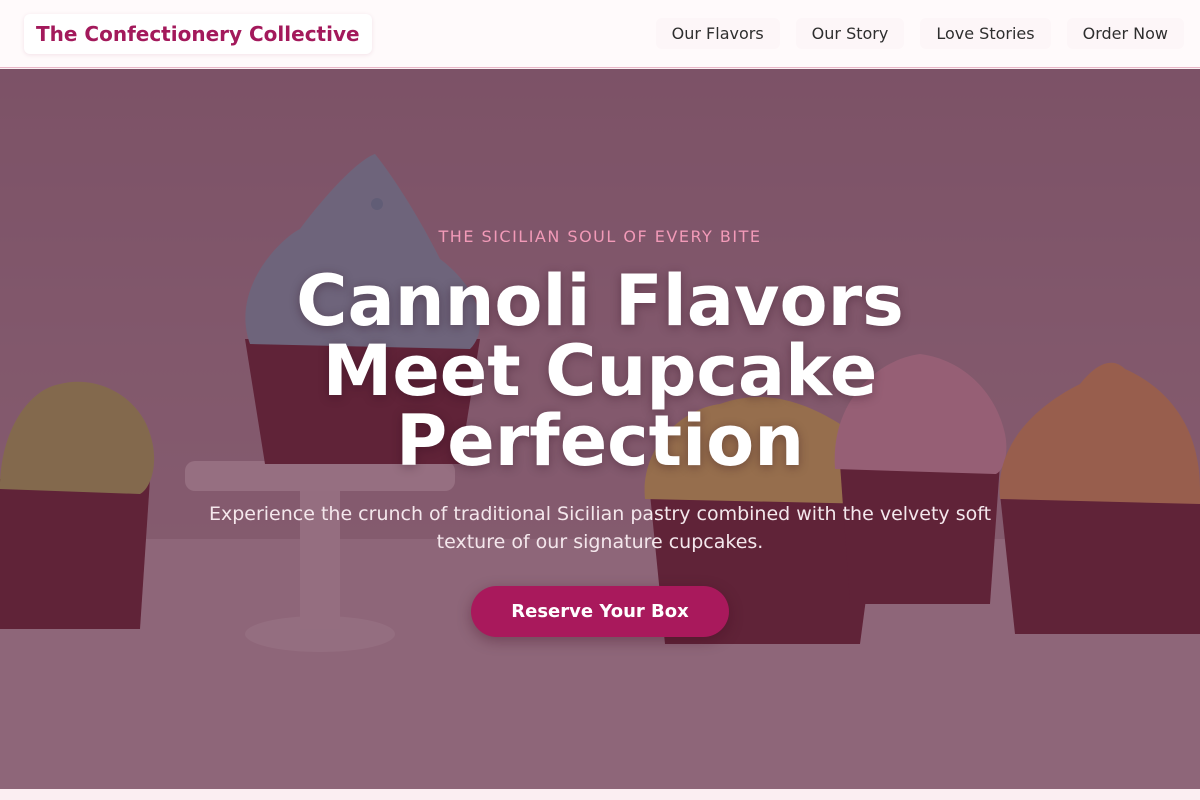  I want to click on nav-love-stories: Love Stories, so click(985, 33).